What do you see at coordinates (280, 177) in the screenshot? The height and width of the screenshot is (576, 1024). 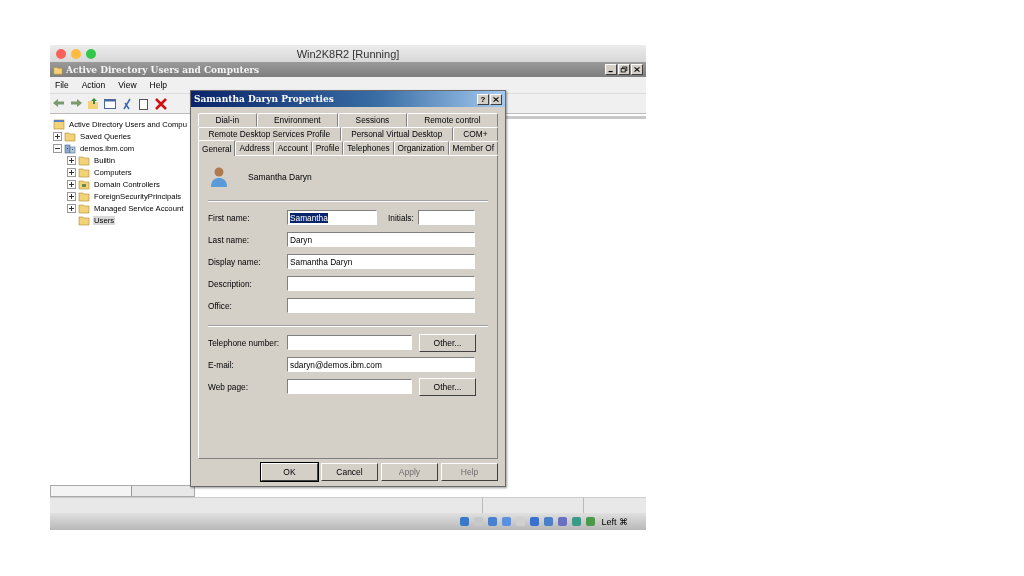 I see `user-name: Samantha Daryn` at bounding box center [280, 177].